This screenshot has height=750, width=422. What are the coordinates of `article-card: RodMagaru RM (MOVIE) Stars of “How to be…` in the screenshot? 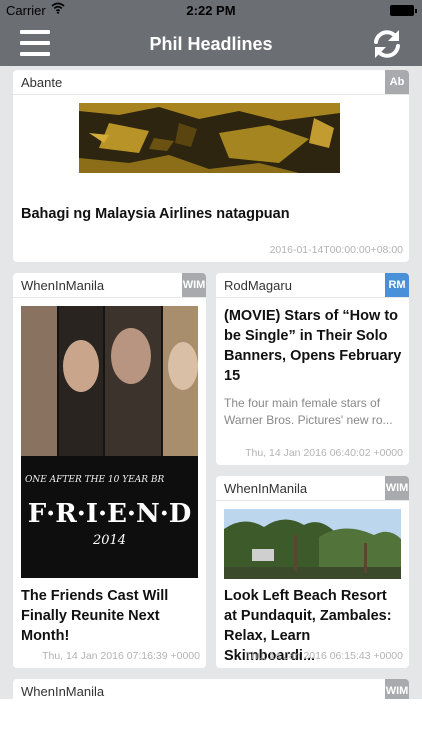 It's located at (312, 369).